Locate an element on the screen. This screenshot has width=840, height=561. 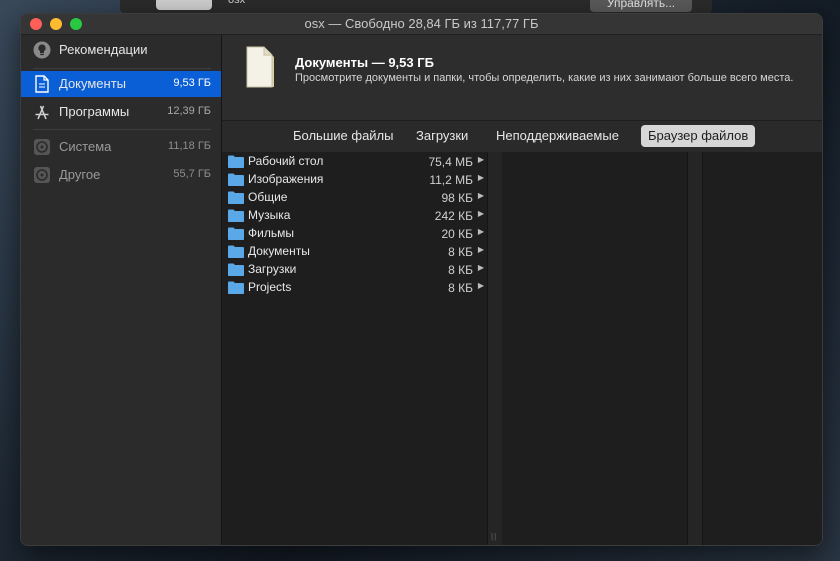
public-folder-icon is located at coordinates (236, 197).